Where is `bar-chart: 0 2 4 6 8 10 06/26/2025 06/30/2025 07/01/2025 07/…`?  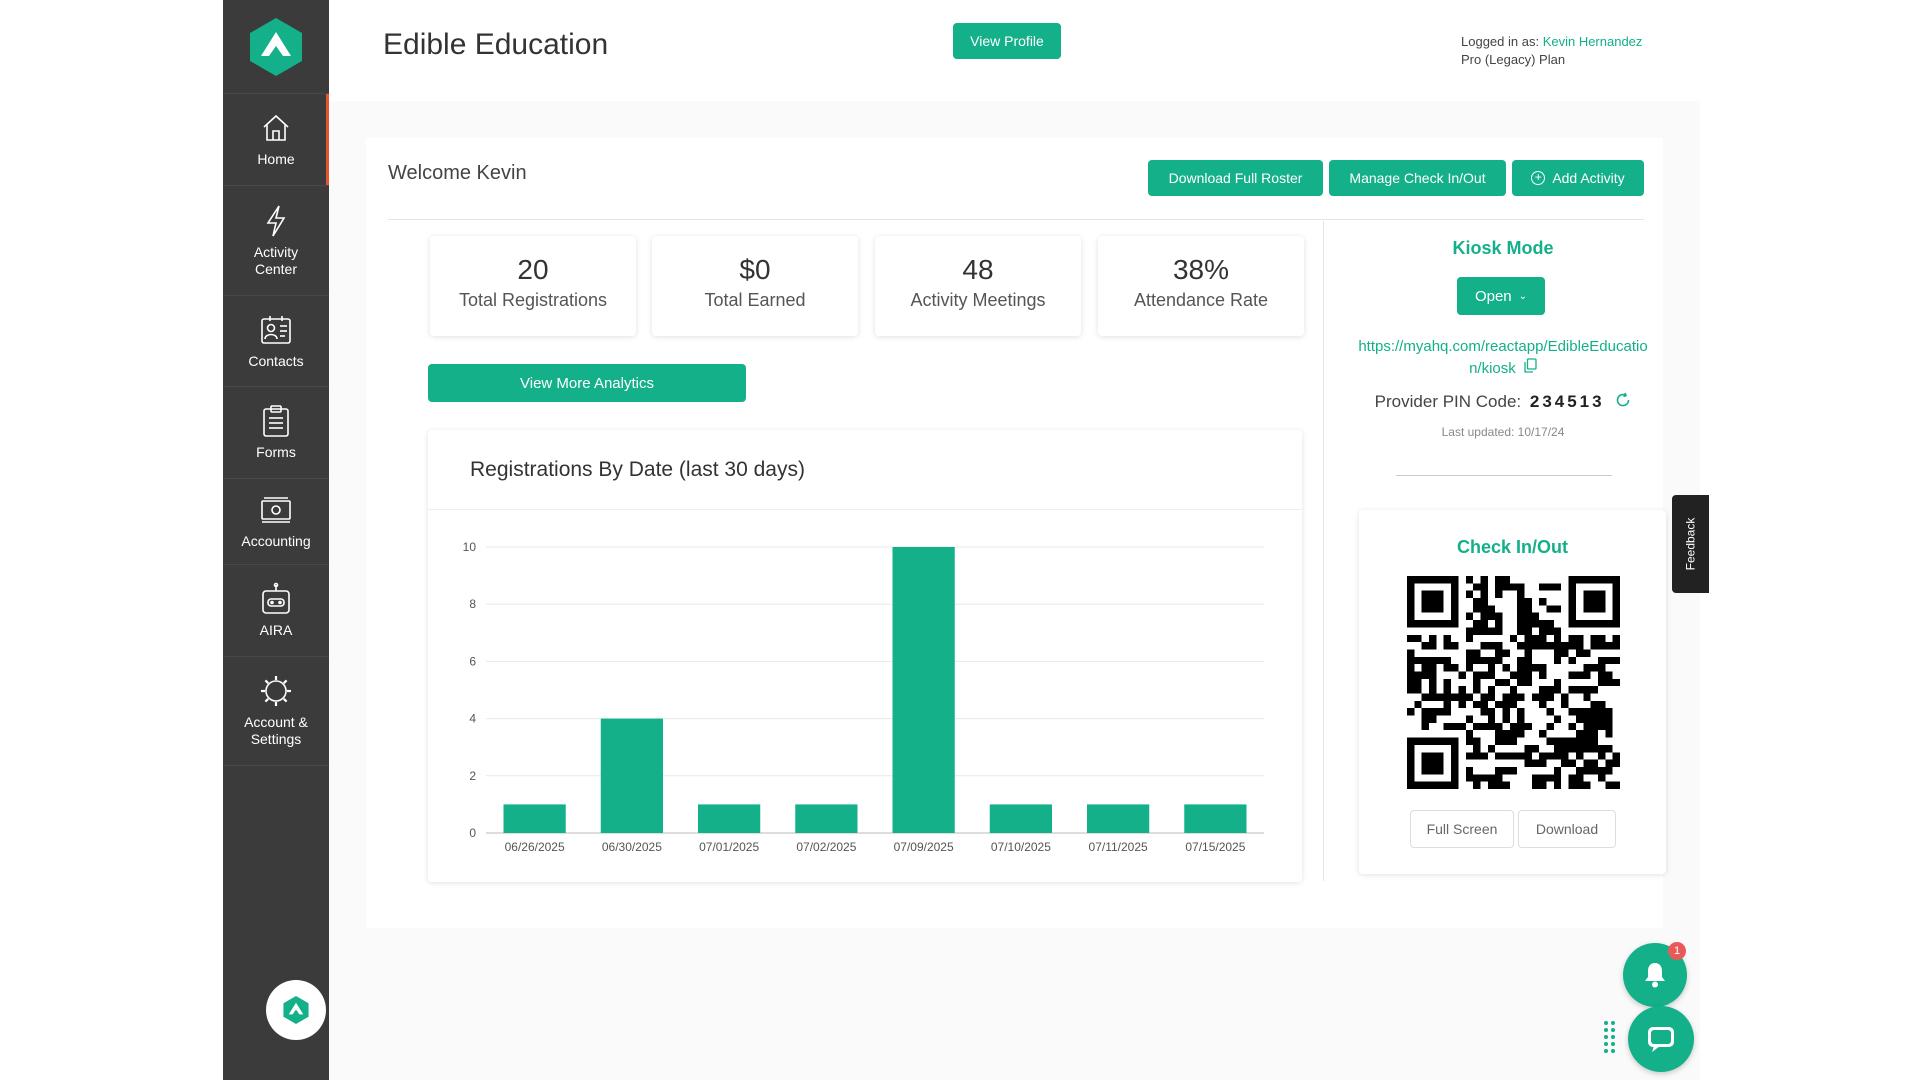
bar-chart: 0 2 4 6 8 10 06/26/2025 06/30/2025 07/01/2025 07/… is located at coordinates (863, 697).